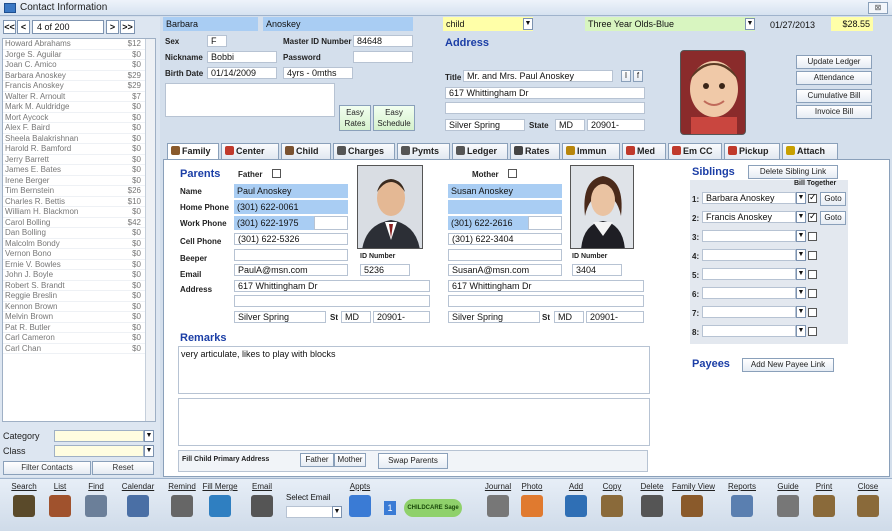 This screenshot has height=531, width=892. What do you see at coordinates (79, 160) in the screenshot?
I see `list-item: Jerry Barrett $0` at bounding box center [79, 160].